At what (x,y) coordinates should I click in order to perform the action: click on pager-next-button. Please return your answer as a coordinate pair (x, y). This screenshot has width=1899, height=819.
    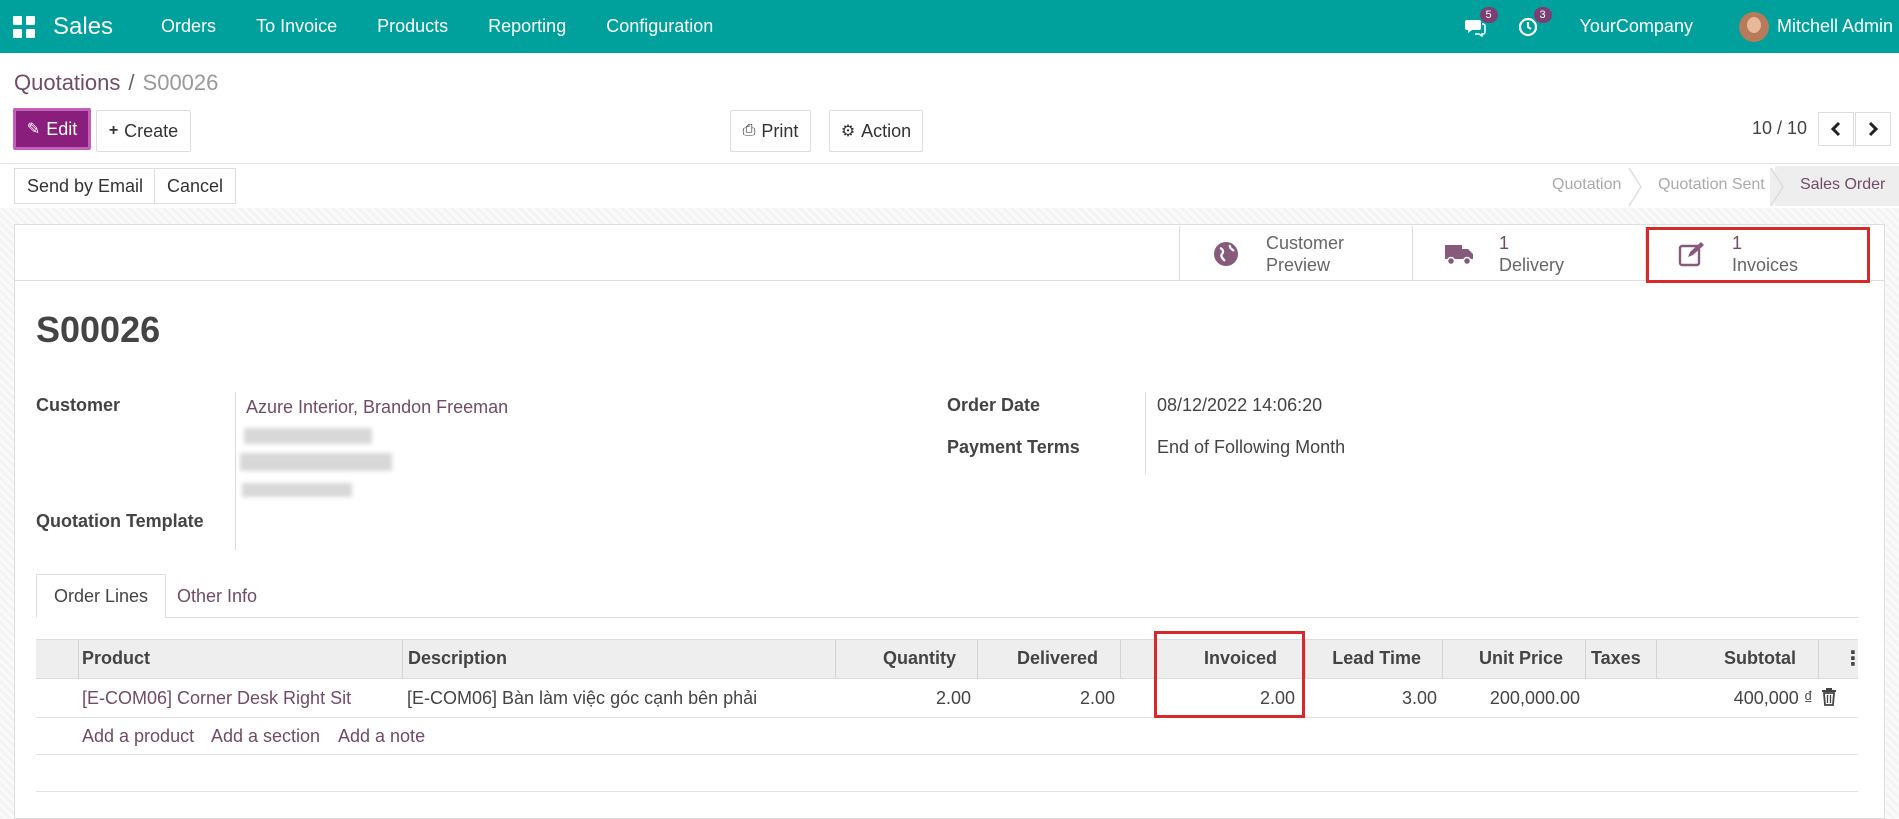
    Looking at the image, I should click on (1873, 129).